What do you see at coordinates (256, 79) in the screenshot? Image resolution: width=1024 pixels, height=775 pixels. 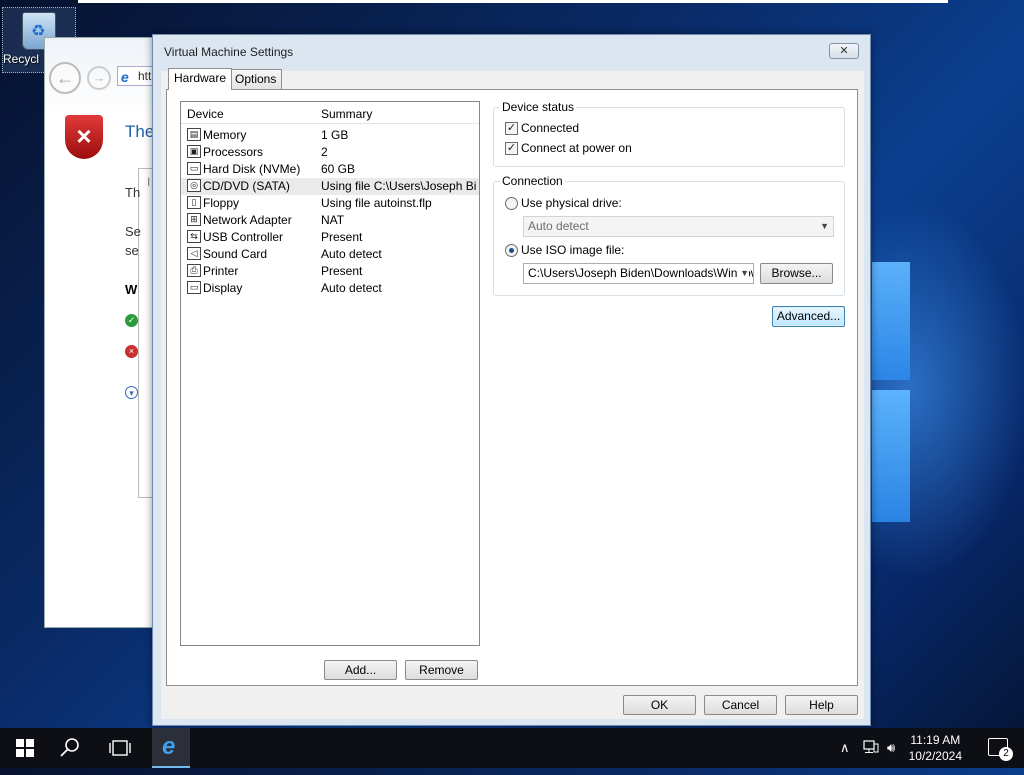 I see `tab-options: Options` at bounding box center [256, 79].